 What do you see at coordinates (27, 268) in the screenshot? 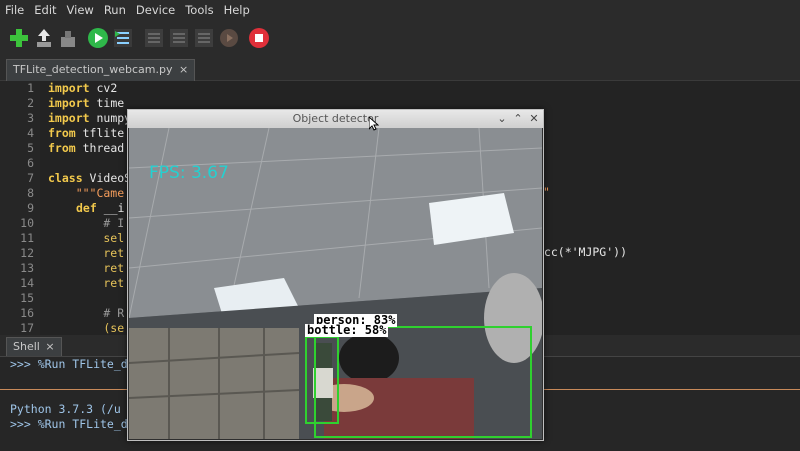
I see `line-number: 13` at bounding box center [27, 268].